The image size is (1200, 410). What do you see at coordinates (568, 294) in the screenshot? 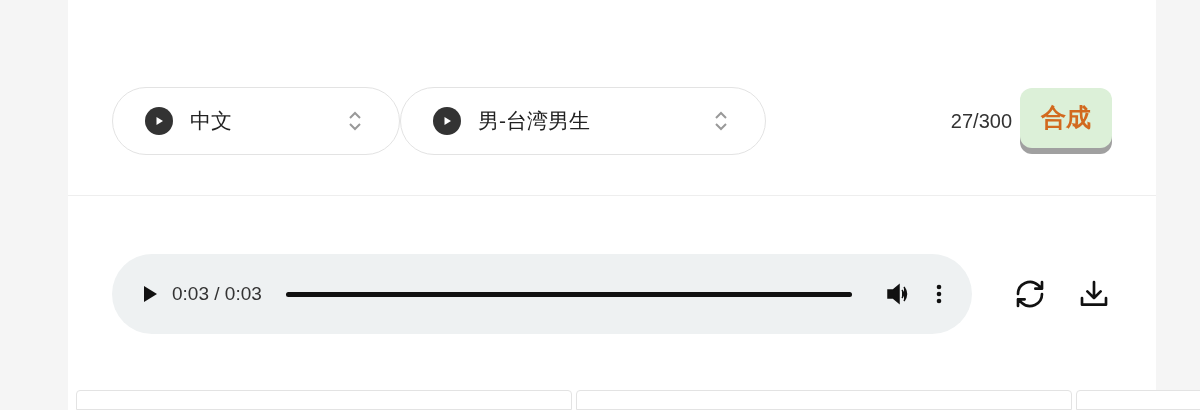
I see `progress-bar` at bounding box center [568, 294].